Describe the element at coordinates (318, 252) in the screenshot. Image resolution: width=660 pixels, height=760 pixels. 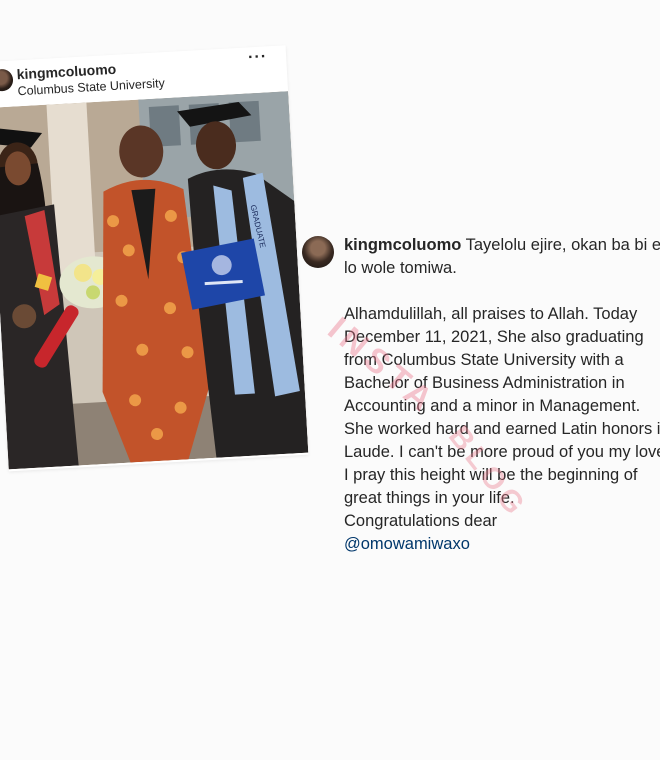
I see `caption-avatar` at that location.